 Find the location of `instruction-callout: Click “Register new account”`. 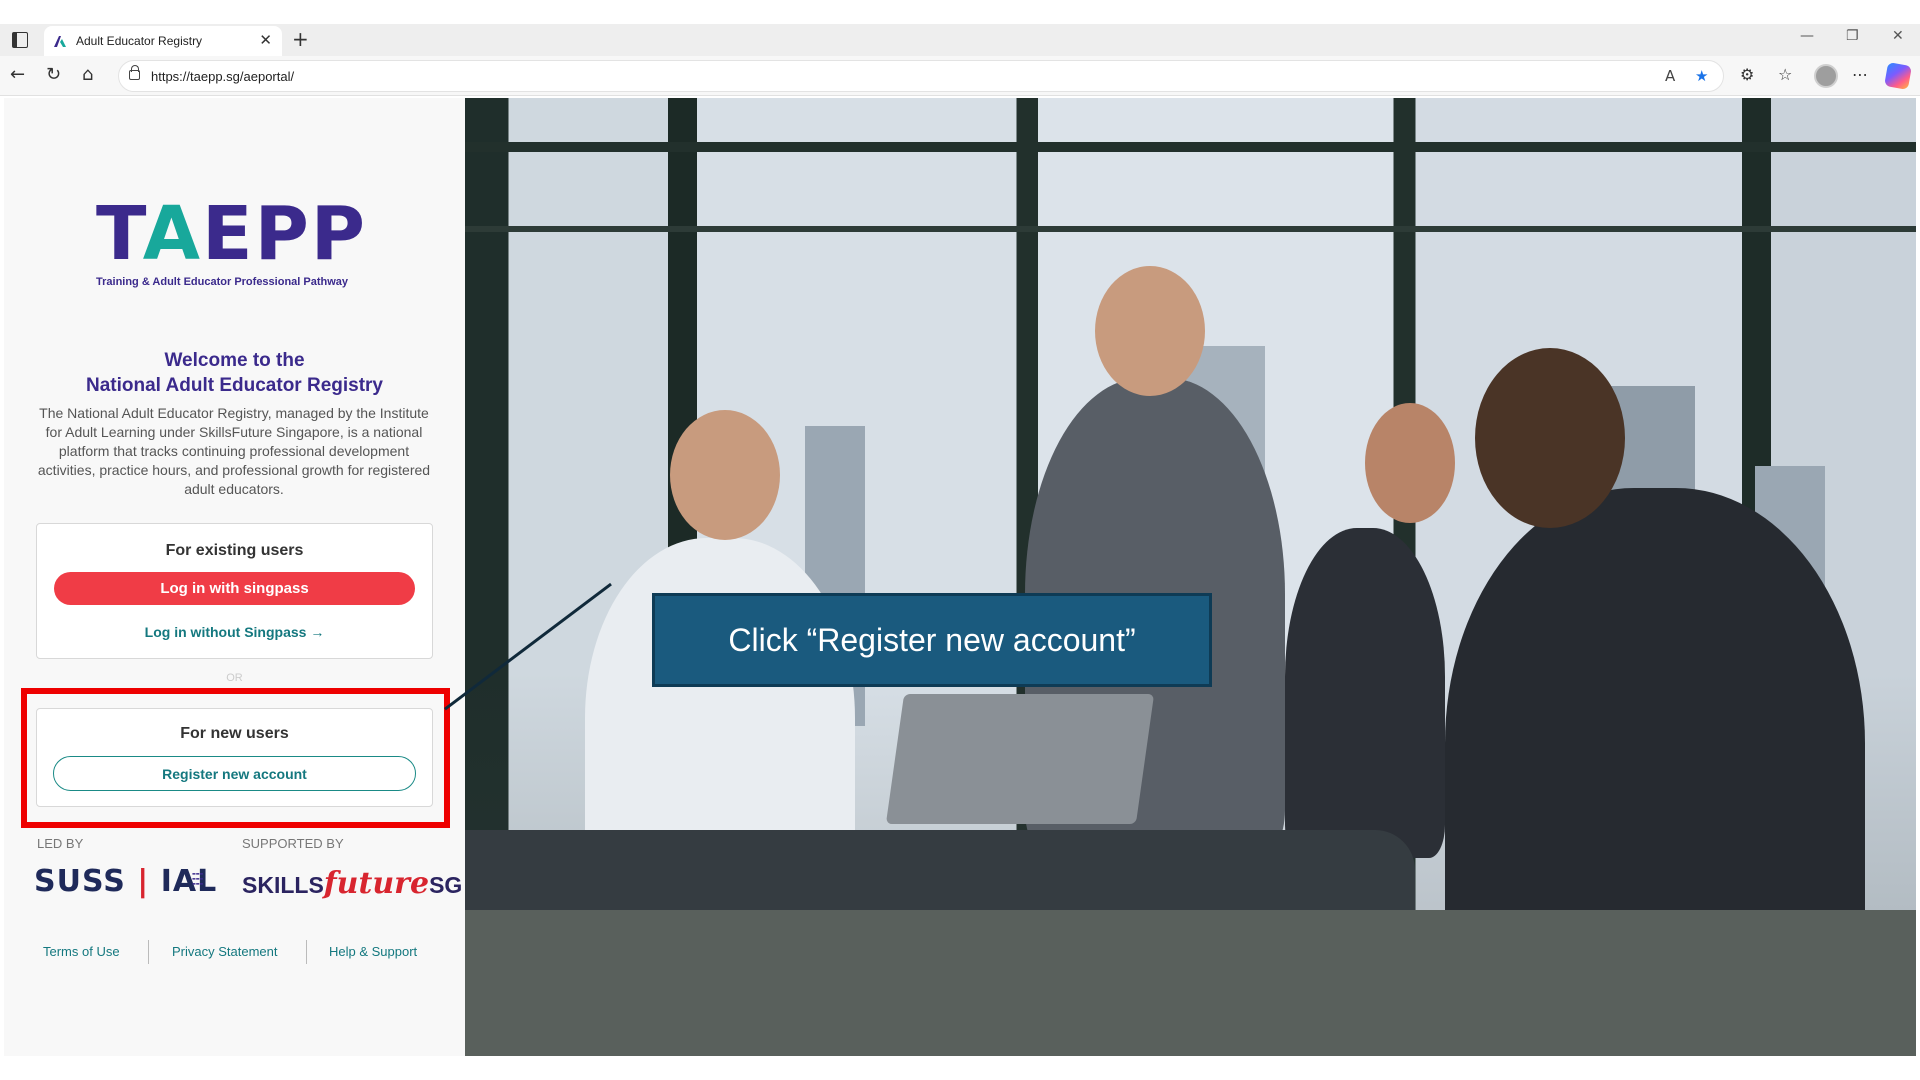

instruction-callout: Click “Register new account” is located at coordinates (932, 640).